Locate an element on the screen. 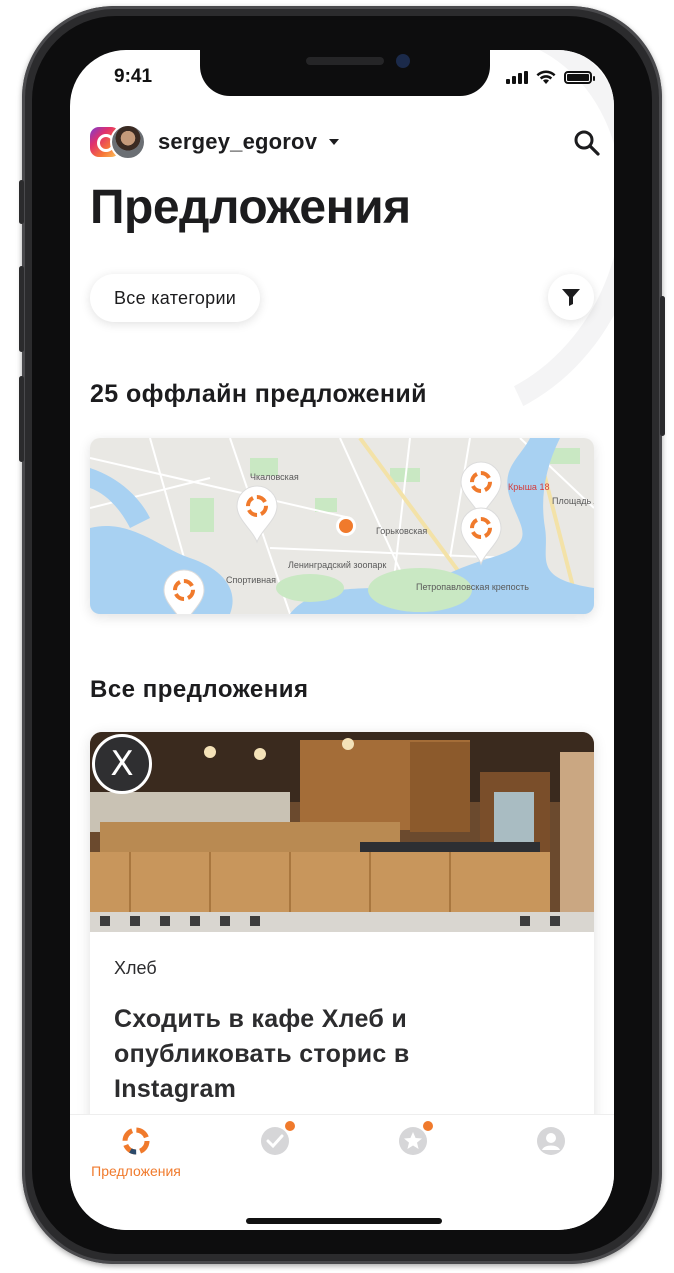  account-switcher: sergey_egorov is located at coordinates (215, 142).